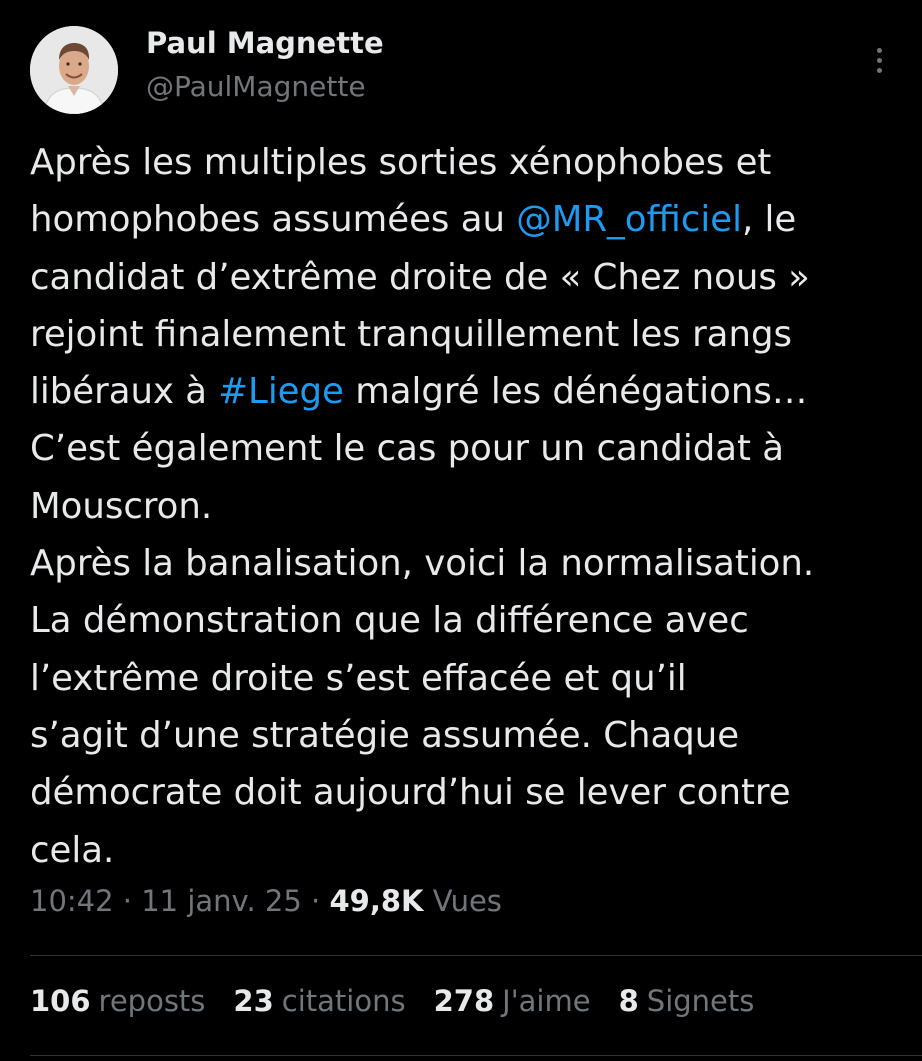 Image resolution: width=922 pixels, height=1061 pixels. Describe the element at coordinates (265, 43) in the screenshot. I see `display-name: Paul Magnette` at that location.